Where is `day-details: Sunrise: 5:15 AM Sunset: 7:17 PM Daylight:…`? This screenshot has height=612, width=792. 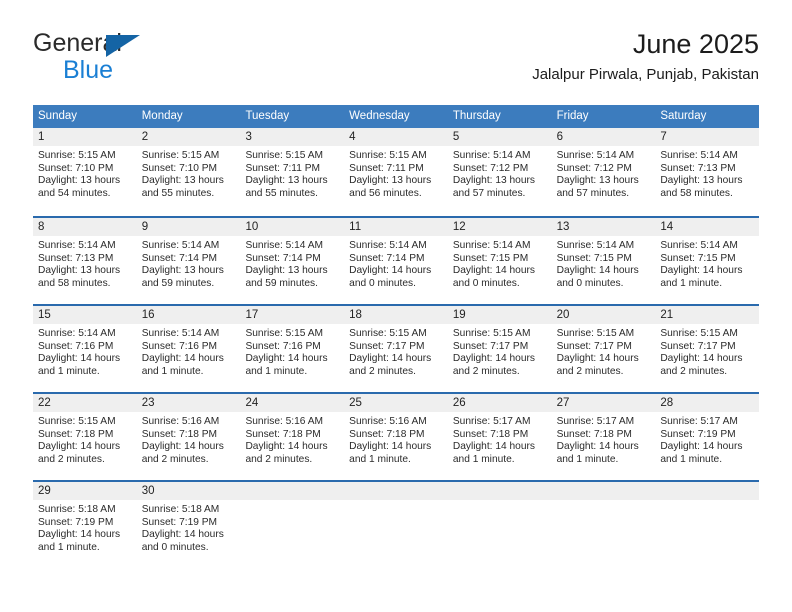 day-details: Sunrise: 5:15 AM Sunset: 7:17 PM Daylight:… is located at coordinates (707, 351).